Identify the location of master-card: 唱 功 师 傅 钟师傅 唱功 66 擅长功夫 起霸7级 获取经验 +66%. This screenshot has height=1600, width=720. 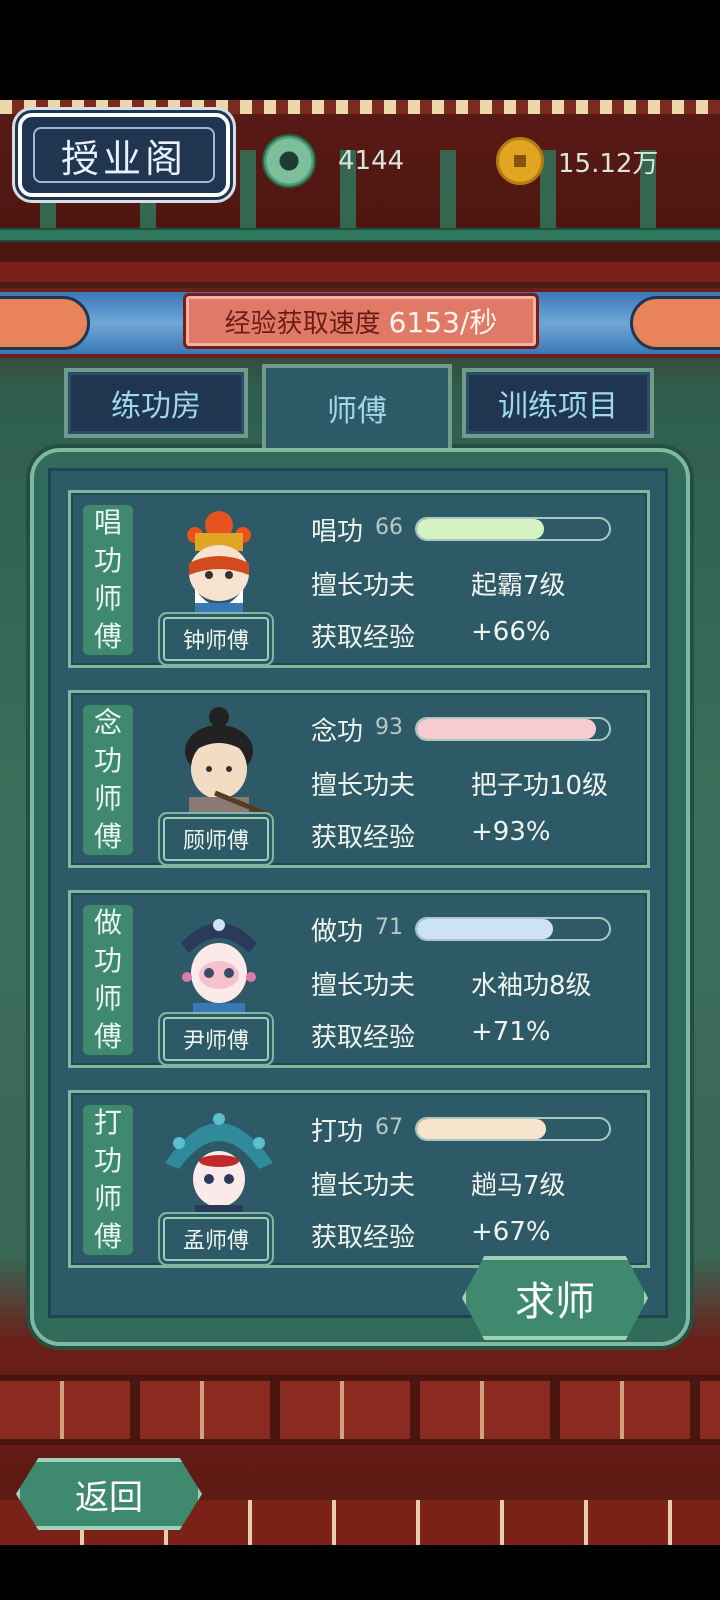
(359, 579).